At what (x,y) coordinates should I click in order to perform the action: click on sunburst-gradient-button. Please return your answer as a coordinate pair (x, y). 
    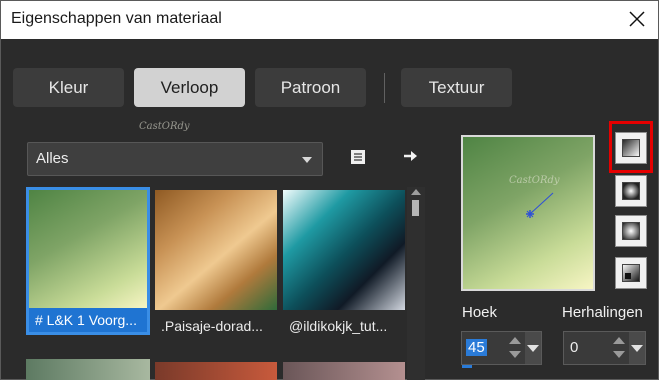
    Looking at the image, I should click on (631, 273).